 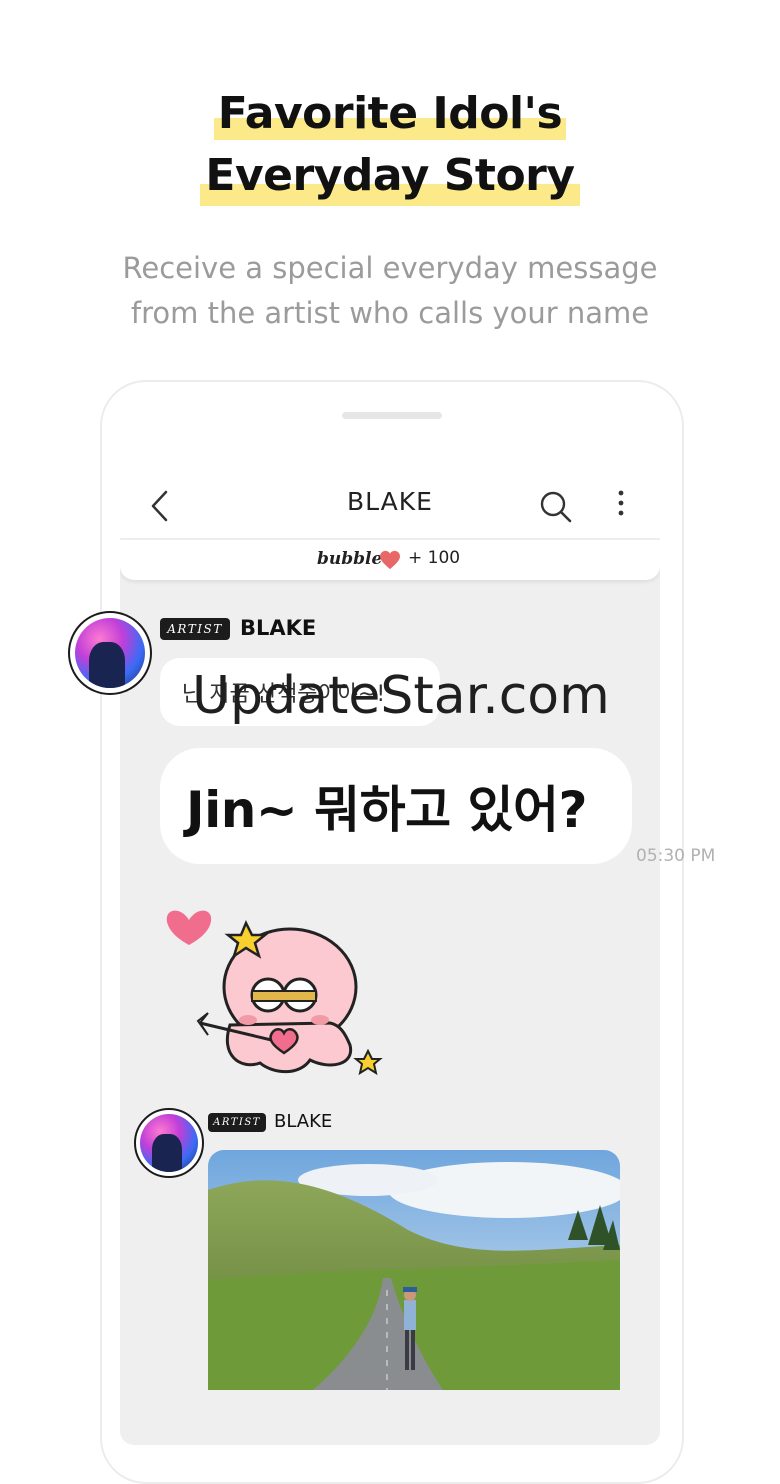 I want to click on promo-subtitle-line-1: Receive a special everyday message, so click(x=390, y=268).